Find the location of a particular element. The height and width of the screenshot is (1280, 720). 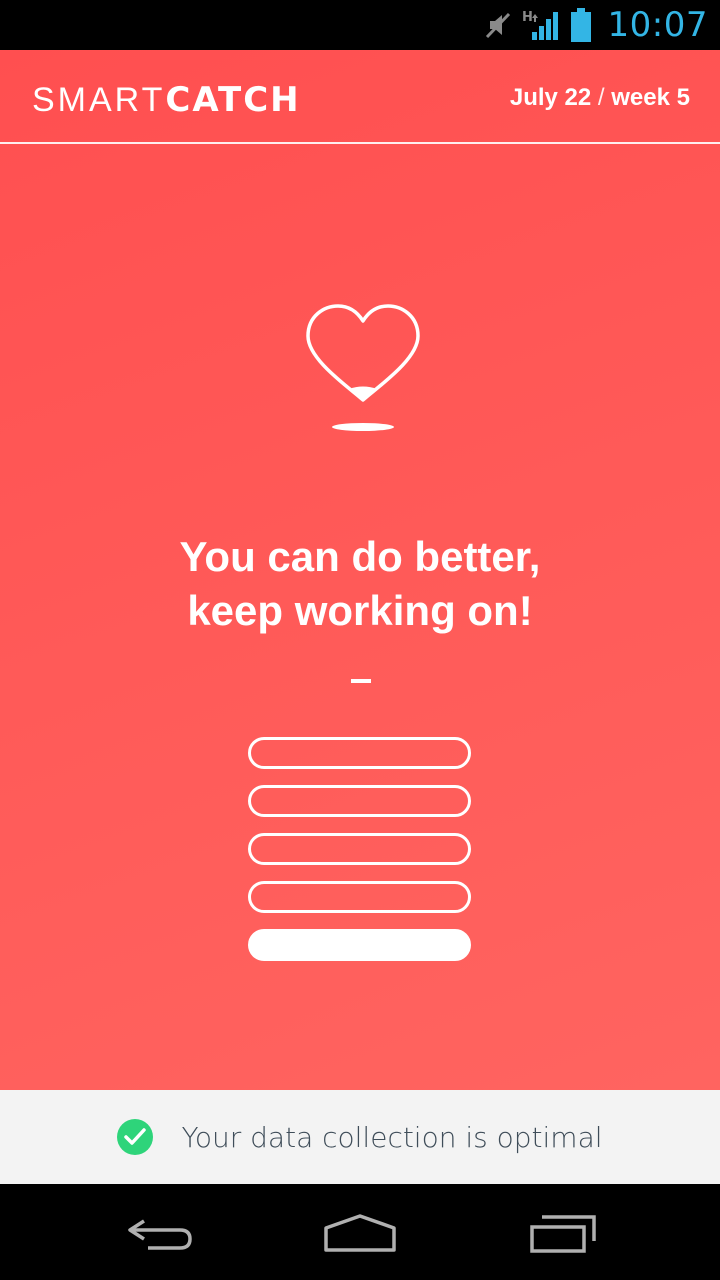

signal-icon: H is located at coordinates (541, 25).